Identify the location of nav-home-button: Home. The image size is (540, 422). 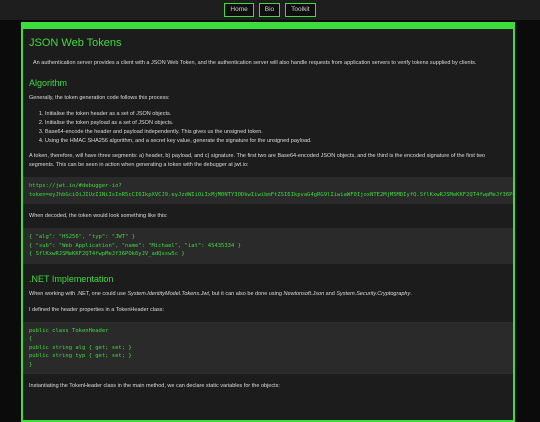
(239, 10).